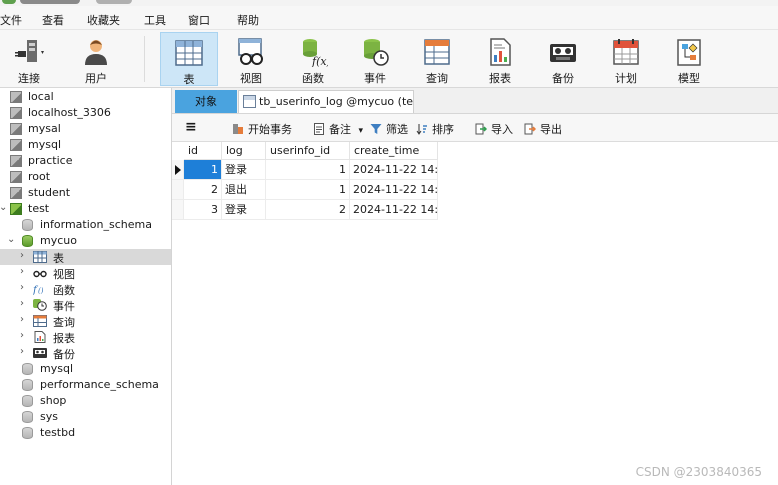 The width and height of the screenshot is (778, 485). I want to click on view-button: 视图, so click(251, 59).